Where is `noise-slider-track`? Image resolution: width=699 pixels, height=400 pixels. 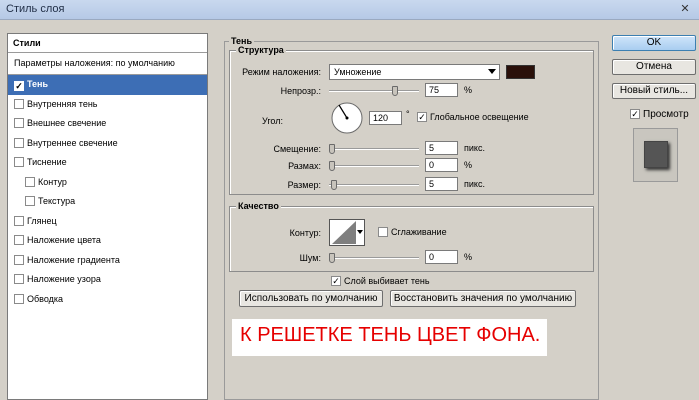
noise-slider-track is located at coordinates (374, 258).